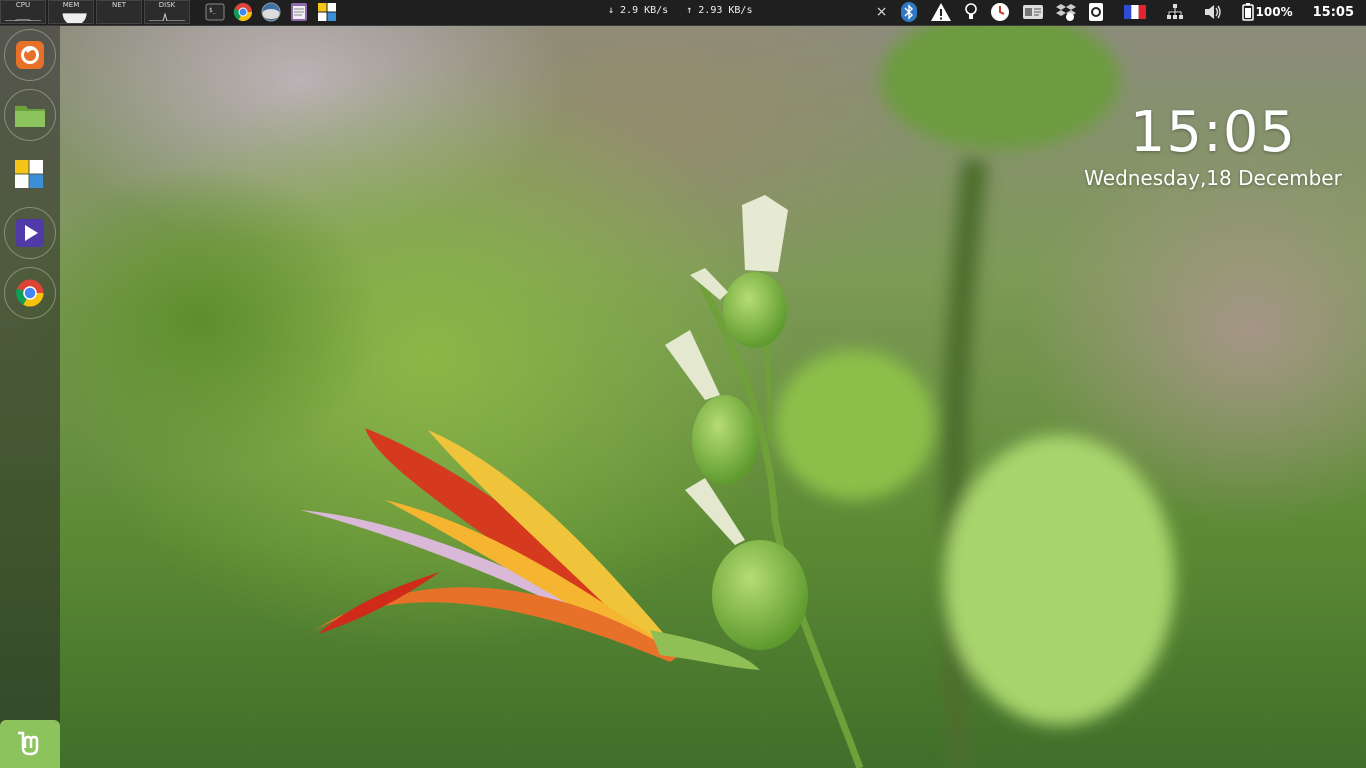 The height and width of the screenshot is (768, 1366). What do you see at coordinates (23, 12) in the screenshot?
I see `cpu-monitor: CPU` at bounding box center [23, 12].